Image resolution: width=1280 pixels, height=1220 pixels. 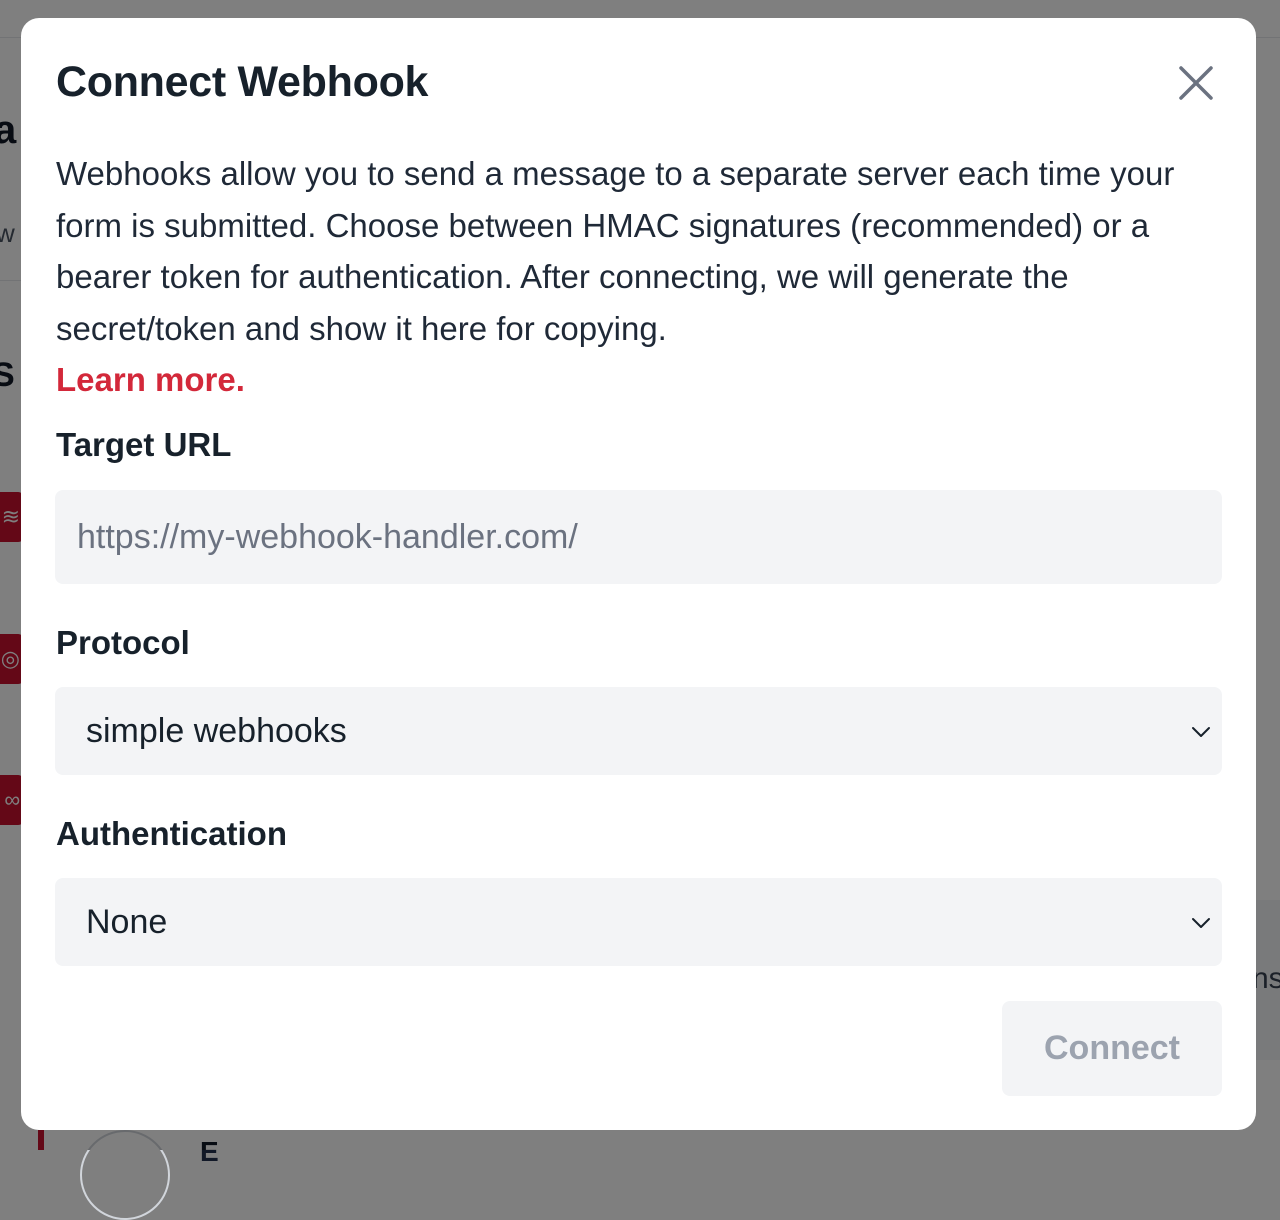 What do you see at coordinates (641, 380) in the screenshot?
I see `learn-more-link: Learn more.` at bounding box center [641, 380].